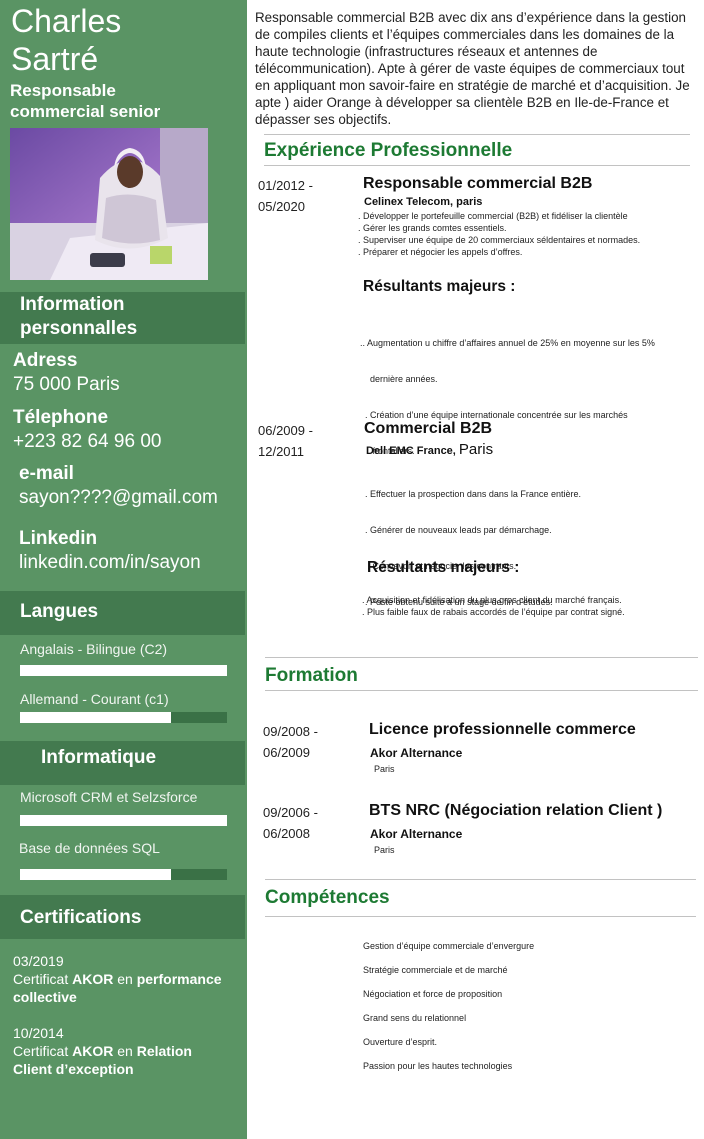 This screenshot has height=1139, width=704. I want to click on company-place: Paris, so click(476, 449).